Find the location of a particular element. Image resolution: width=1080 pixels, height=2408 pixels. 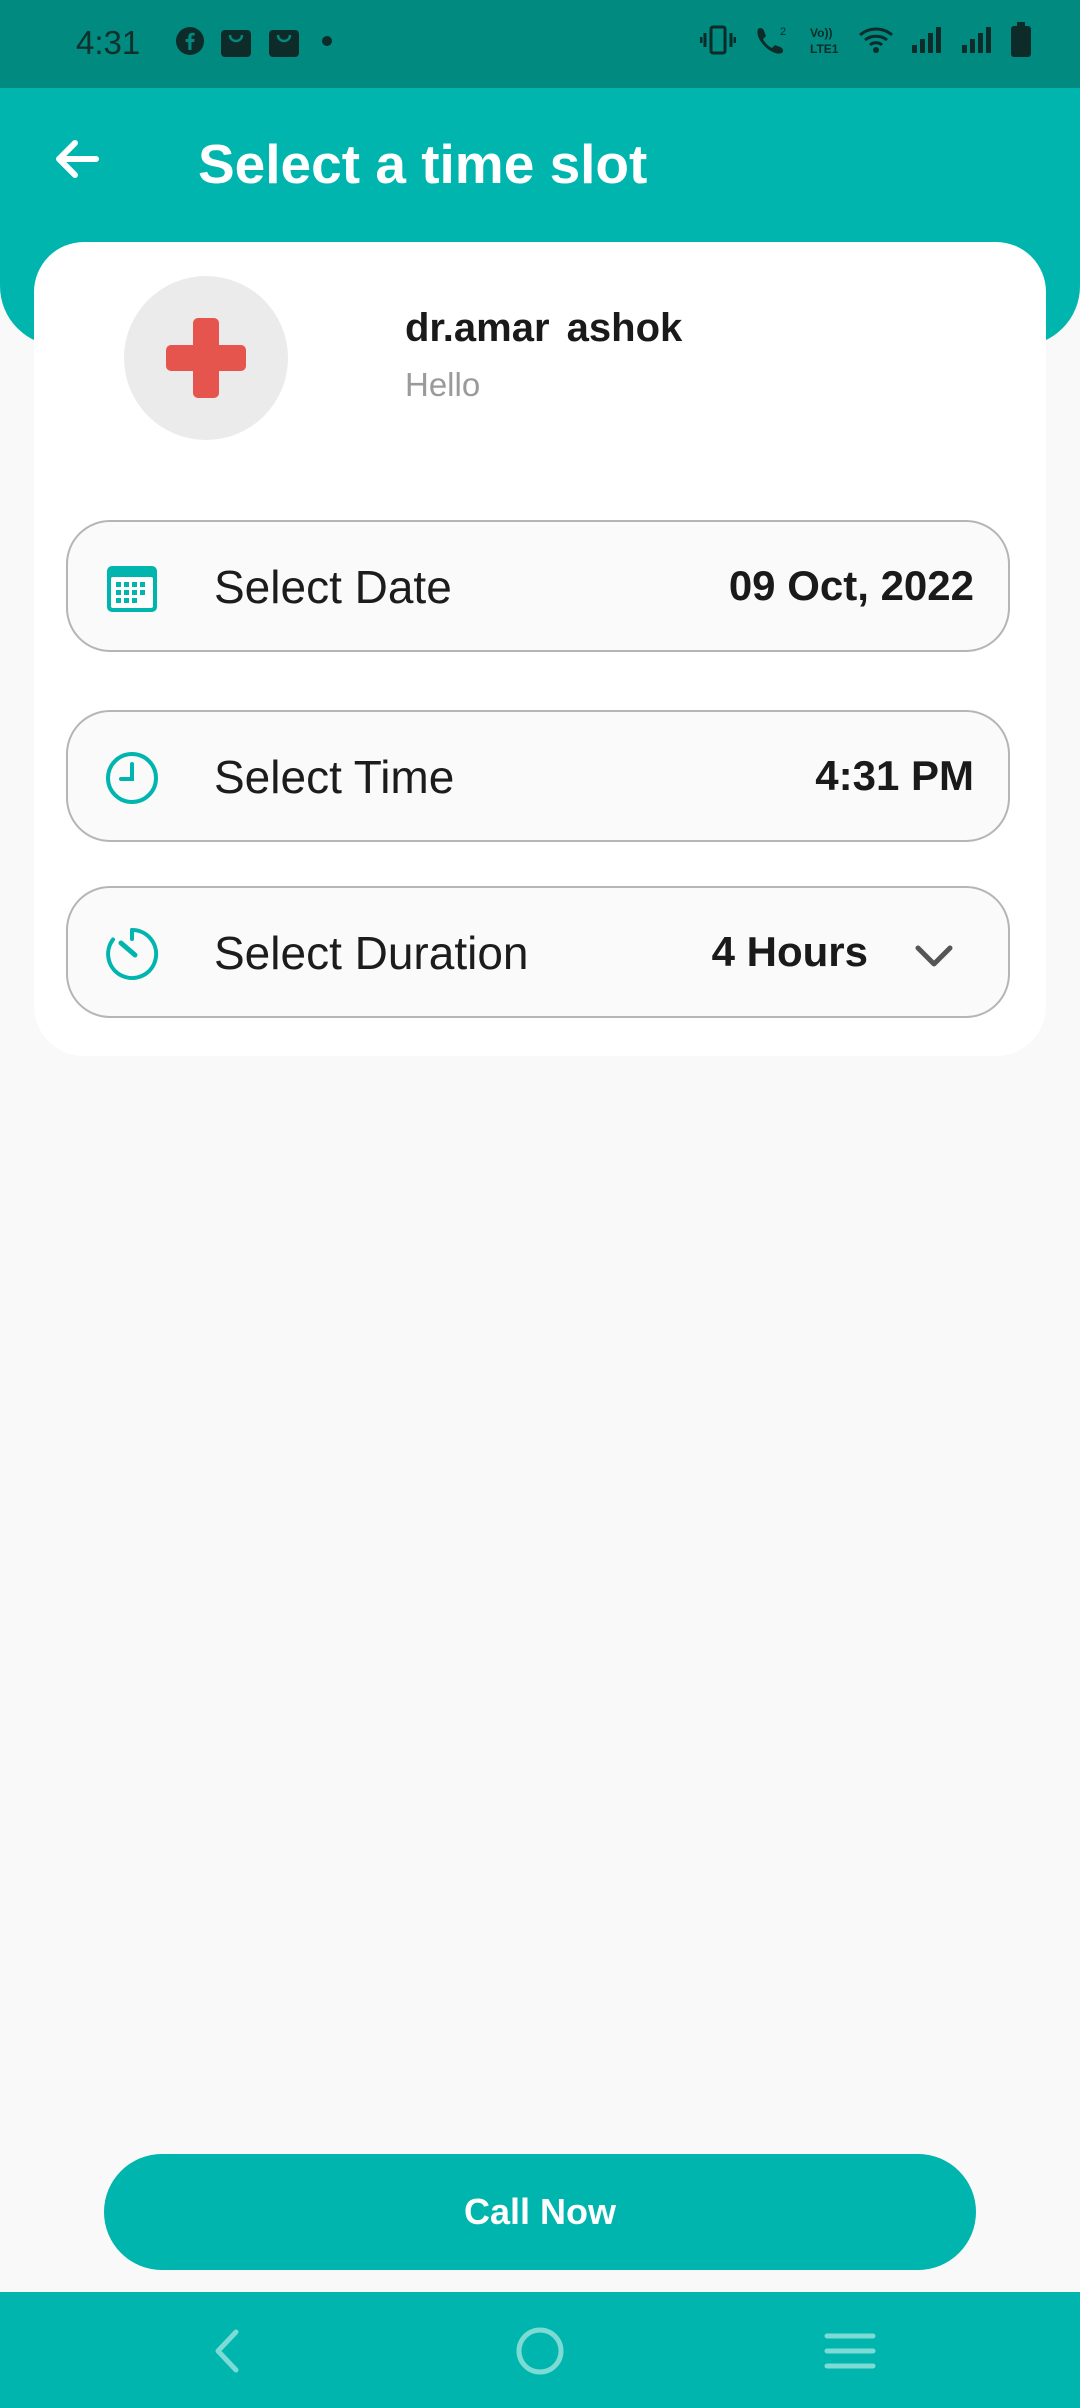

select-duration-value: 4 Hours is located at coordinates (789, 951).